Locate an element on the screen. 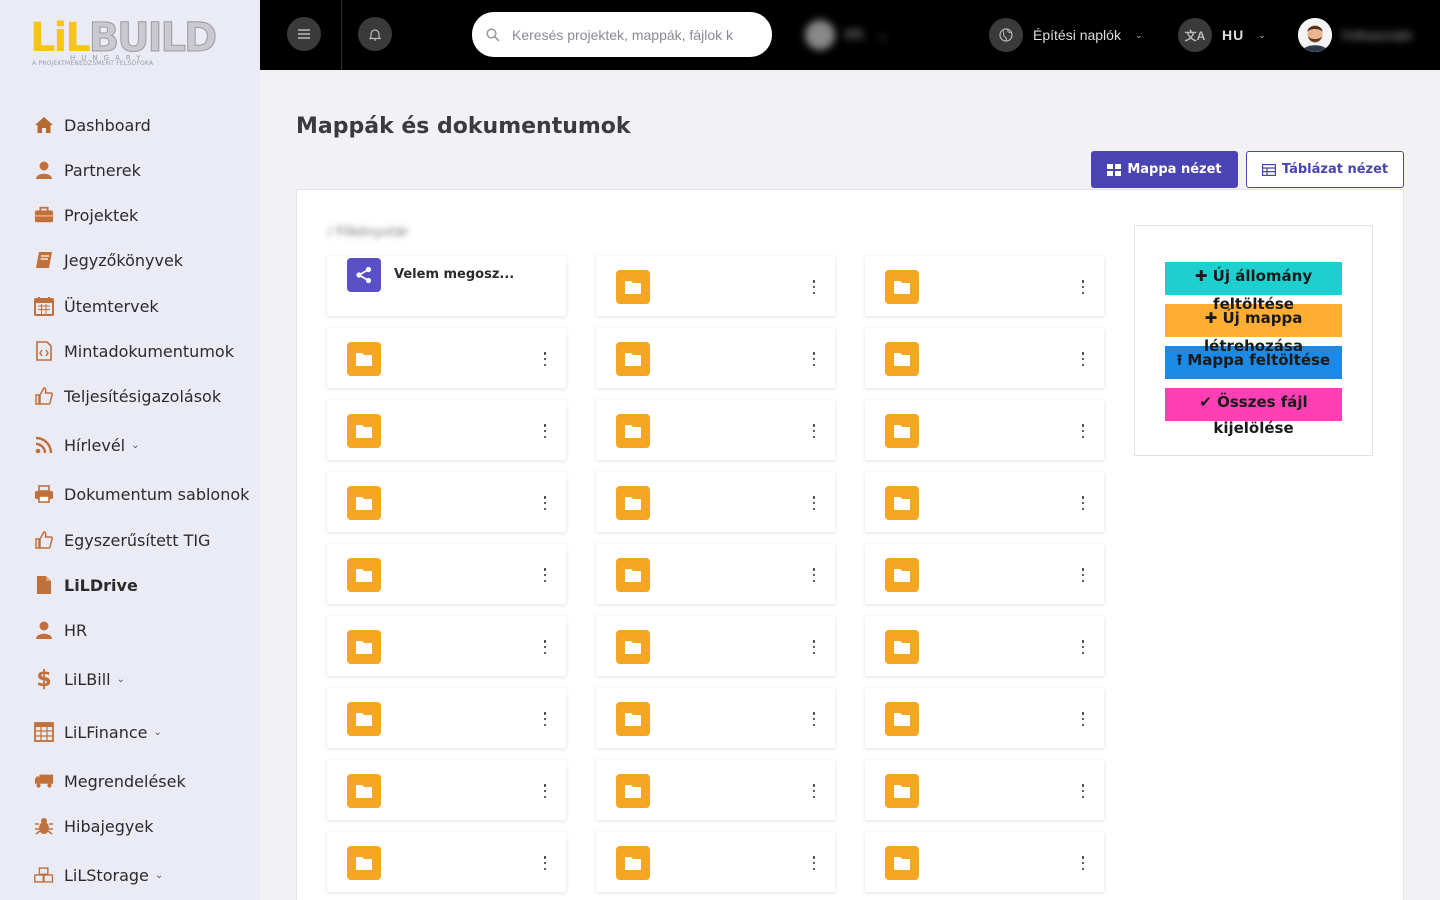 This screenshot has height=900, width=1440. sidebar-item-hr: HR is located at coordinates (60, 630).